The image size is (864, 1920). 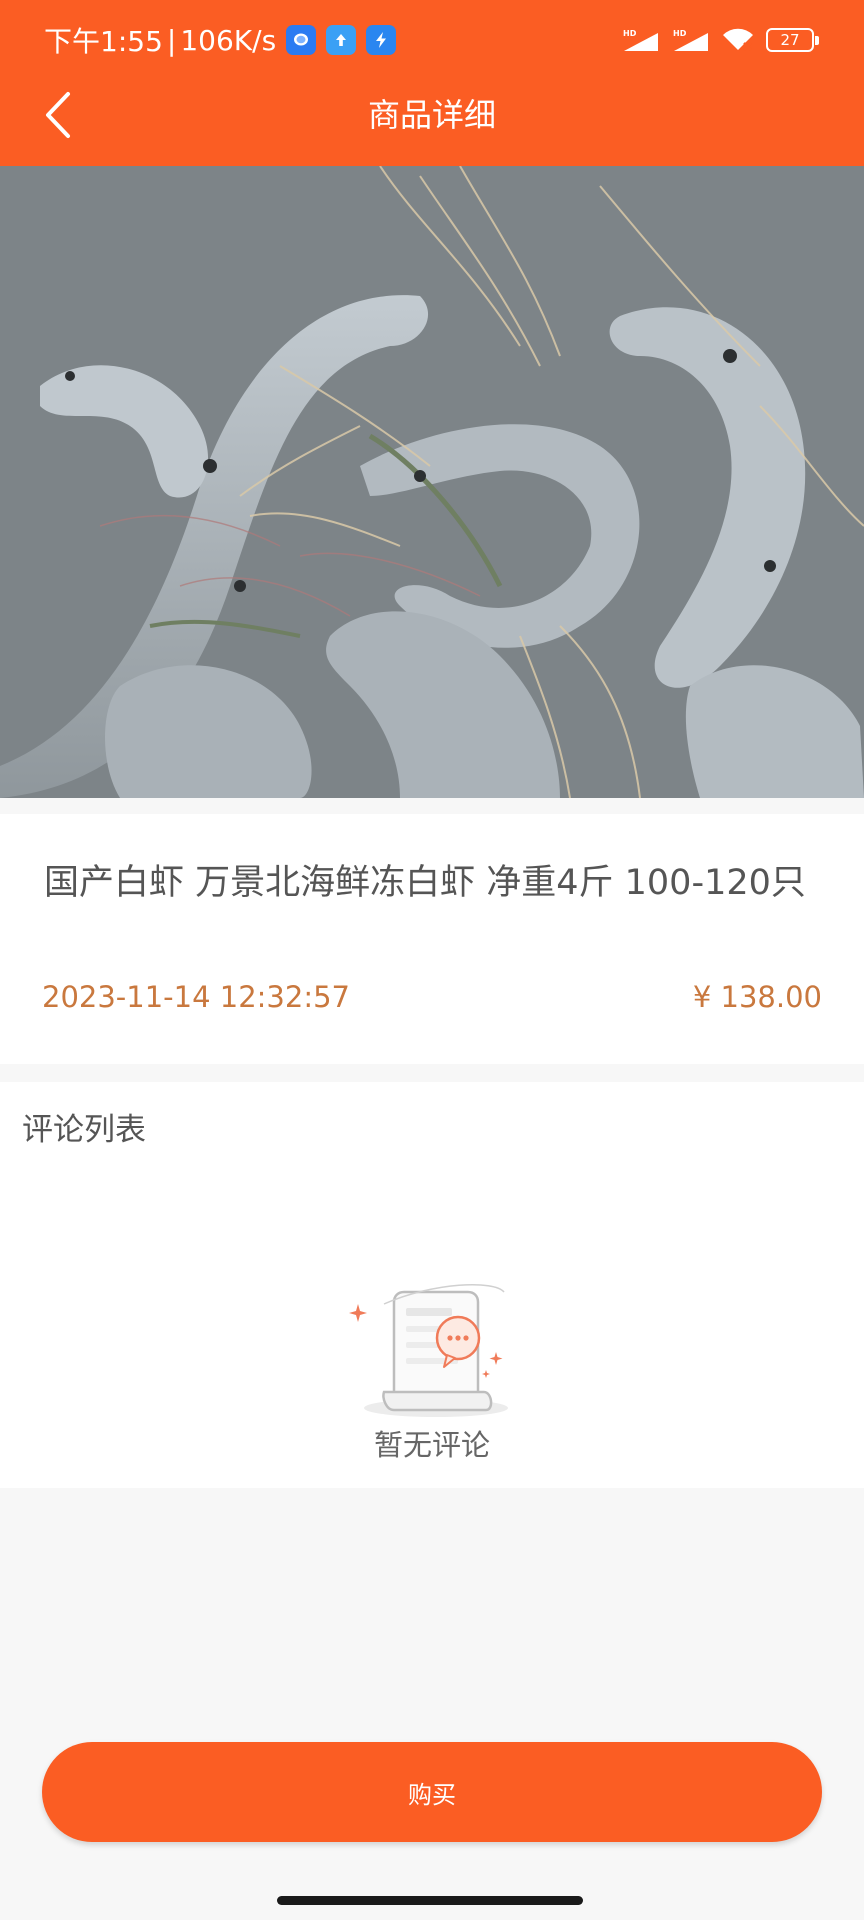 What do you see at coordinates (432, 1792) in the screenshot?
I see `buy-button: 购买` at bounding box center [432, 1792].